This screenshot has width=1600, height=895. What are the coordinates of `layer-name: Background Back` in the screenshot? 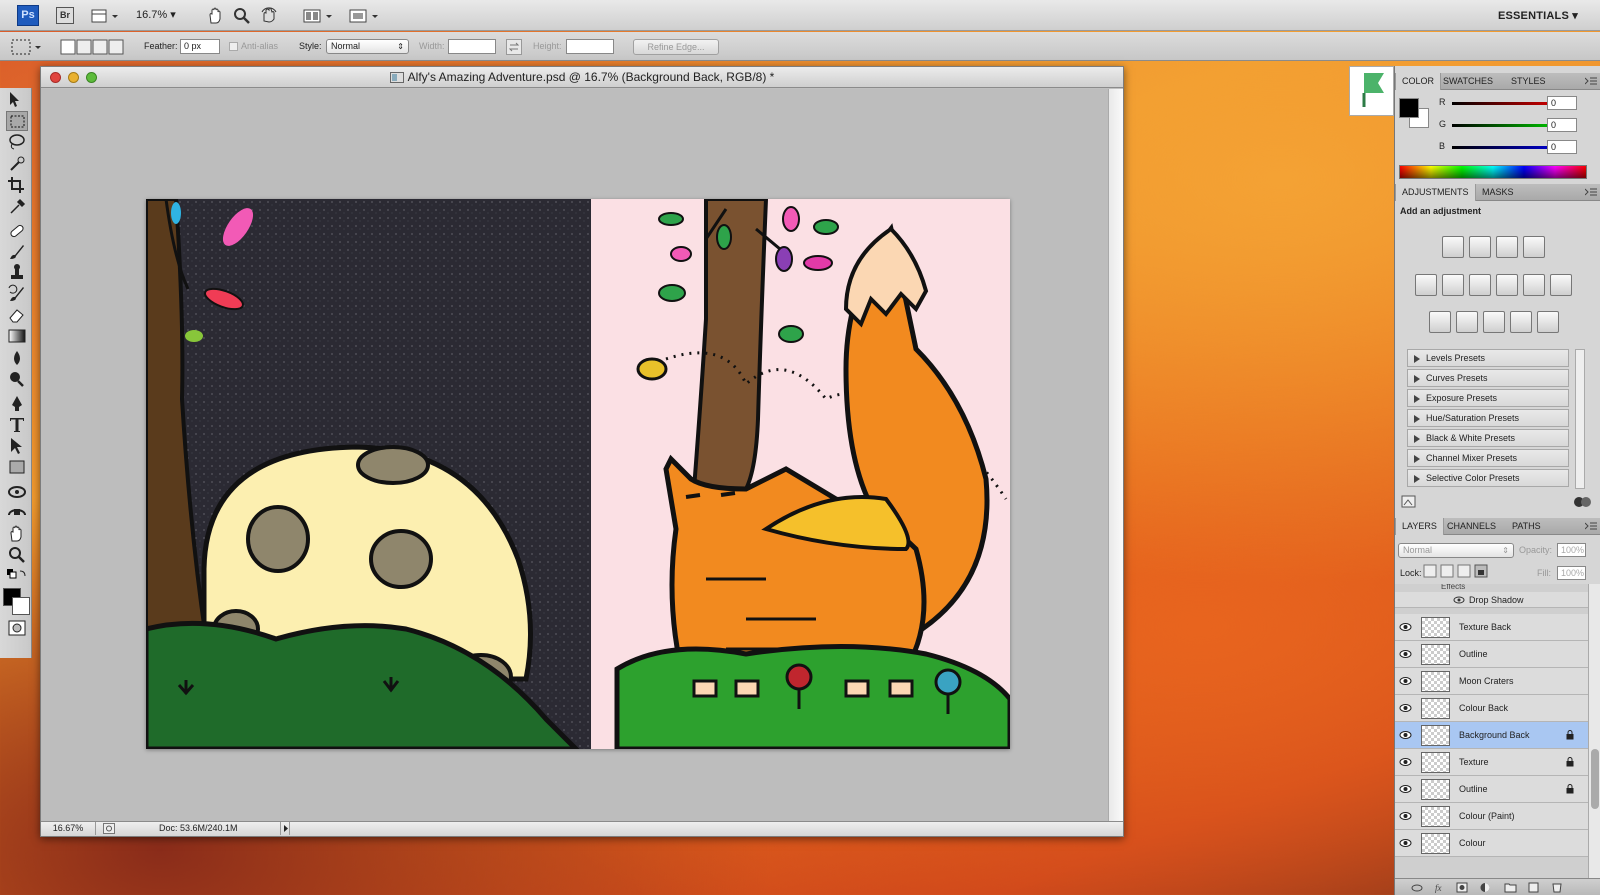 It's located at (1494, 735).